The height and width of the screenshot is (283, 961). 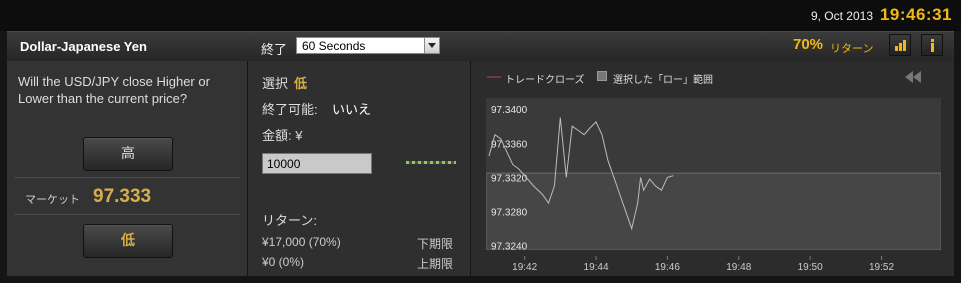 I want to click on x-tick-label: 19:44, so click(x=596, y=267).